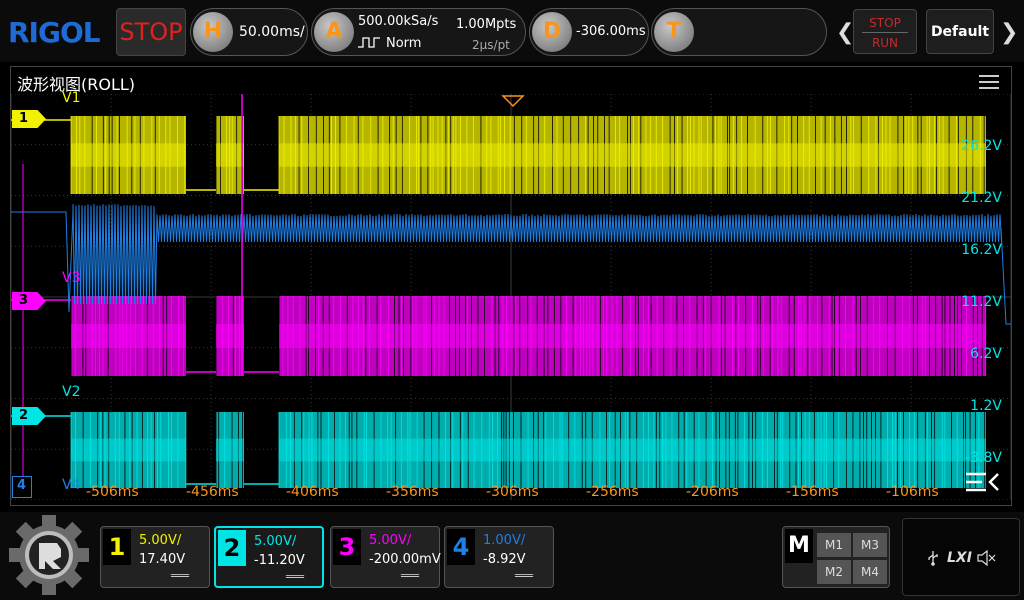 The image size is (1024, 600). Describe the element at coordinates (498, 155) in the screenshot. I see `ch1-trace` at that location.